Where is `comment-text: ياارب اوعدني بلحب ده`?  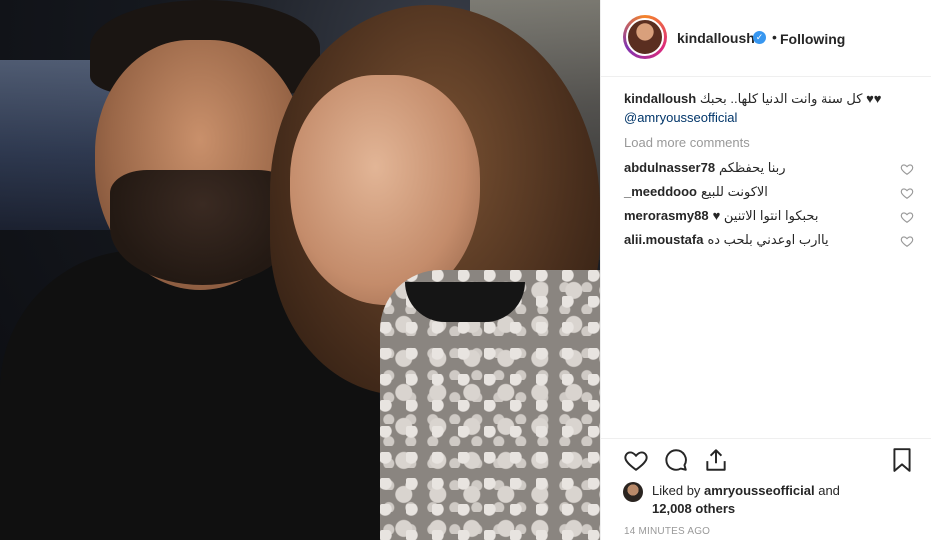 comment-text: ياارب اوعدني بلحب ده is located at coordinates (768, 239).